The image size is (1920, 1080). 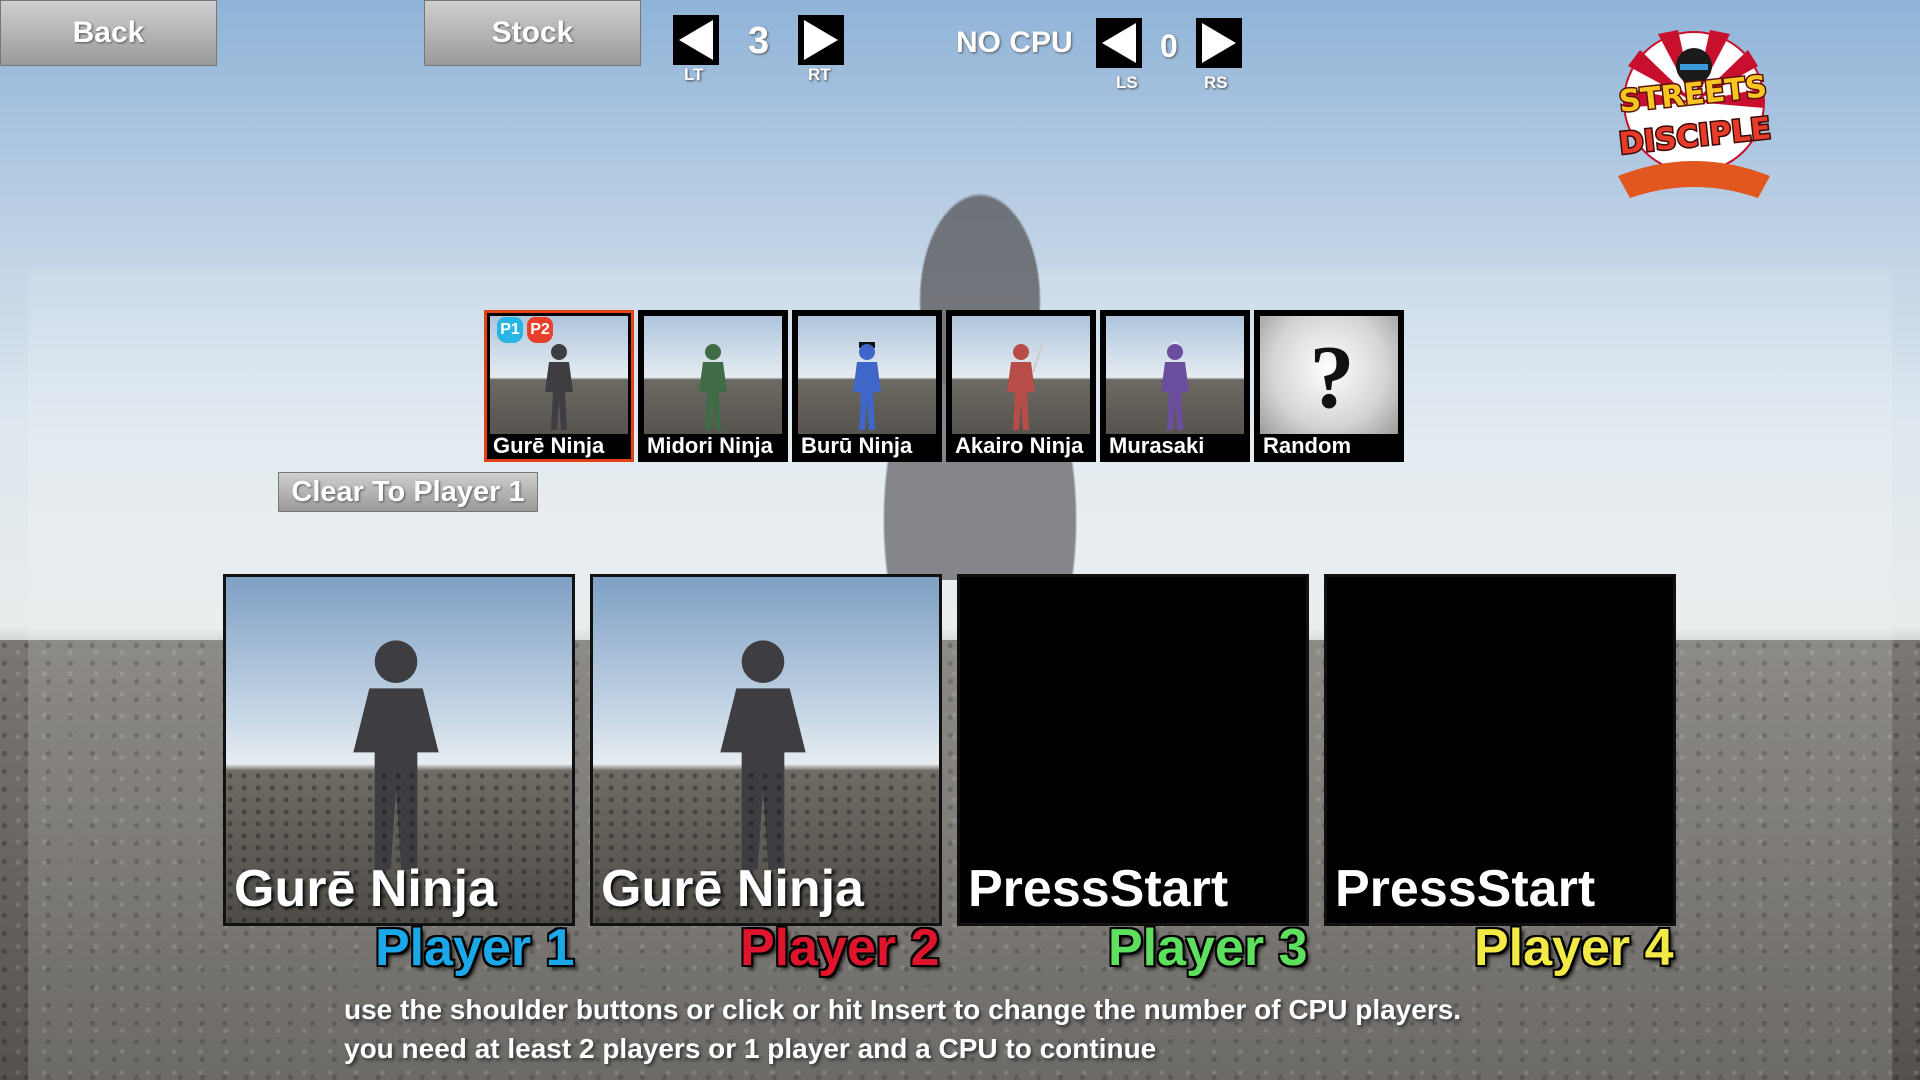 What do you see at coordinates (1169, 46) in the screenshot?
I see `cpu-value: 0` at bounding box center [1169, 46].